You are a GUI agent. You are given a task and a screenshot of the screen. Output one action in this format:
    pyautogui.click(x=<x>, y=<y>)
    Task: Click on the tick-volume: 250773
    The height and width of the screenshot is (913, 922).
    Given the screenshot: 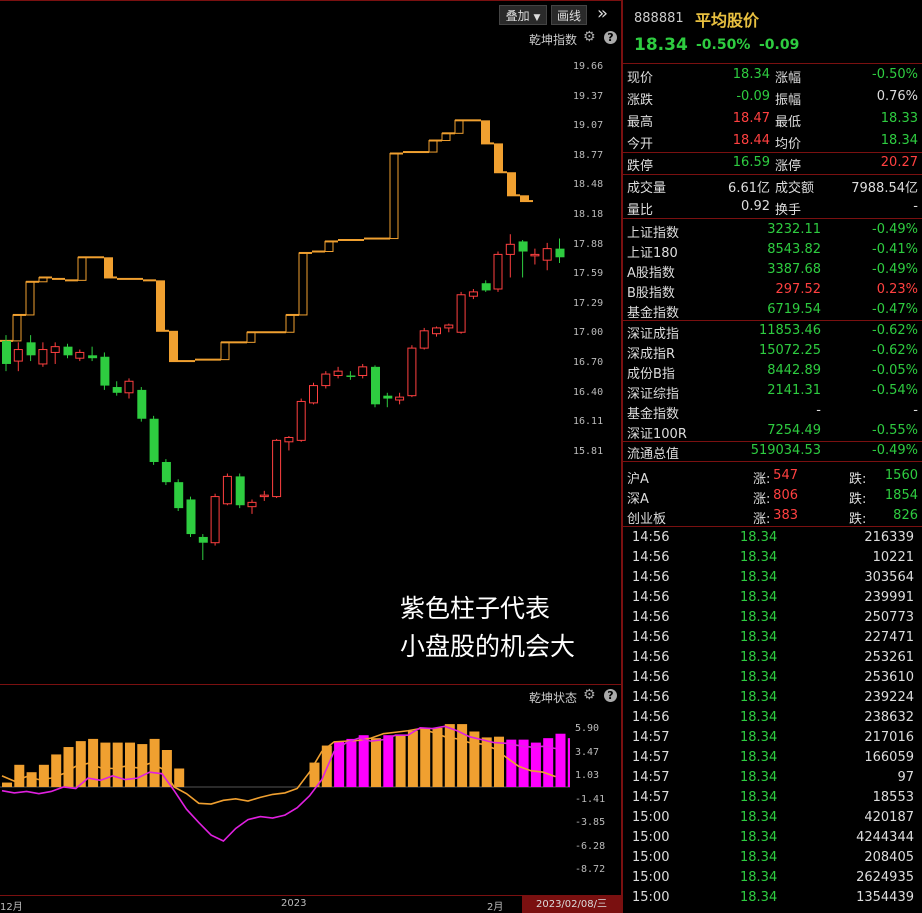 What is the action you would take?
    pyautogui.click(x=889, y=617)
    